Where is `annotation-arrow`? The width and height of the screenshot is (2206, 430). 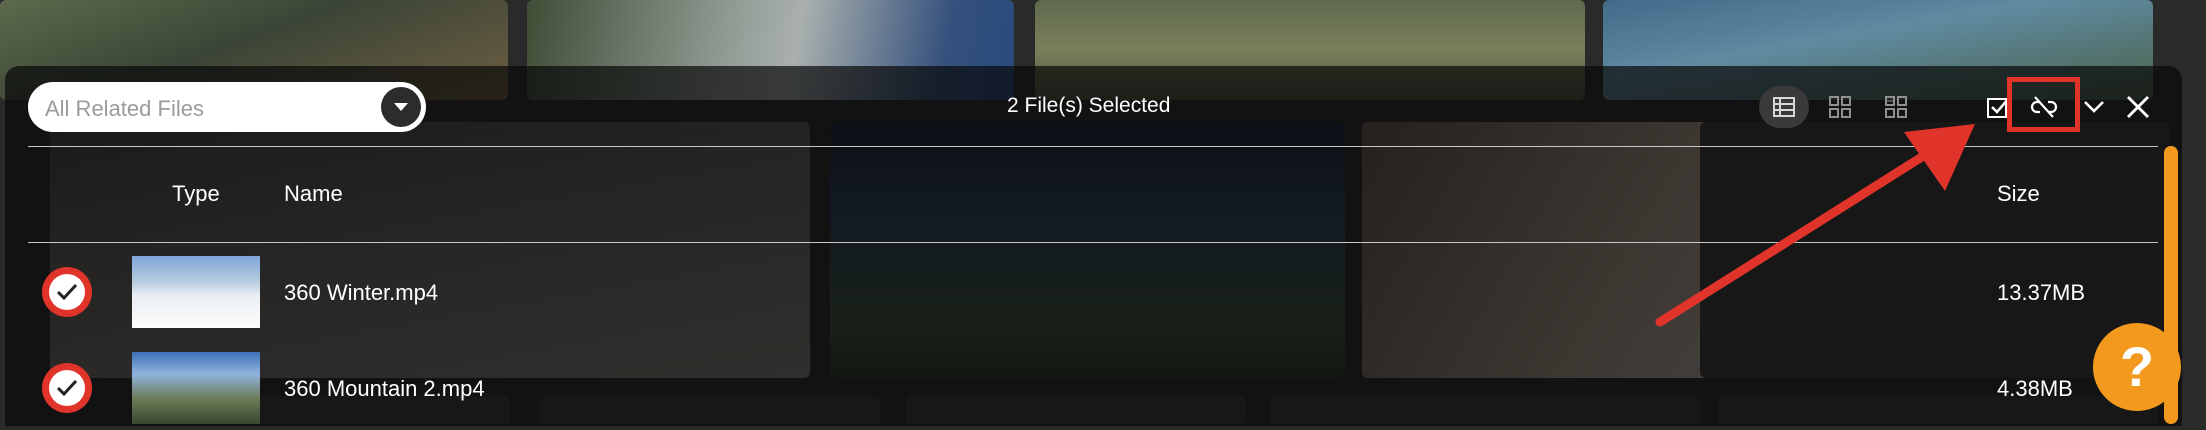 annotation-arrow is located at coordinates (1815, 225).